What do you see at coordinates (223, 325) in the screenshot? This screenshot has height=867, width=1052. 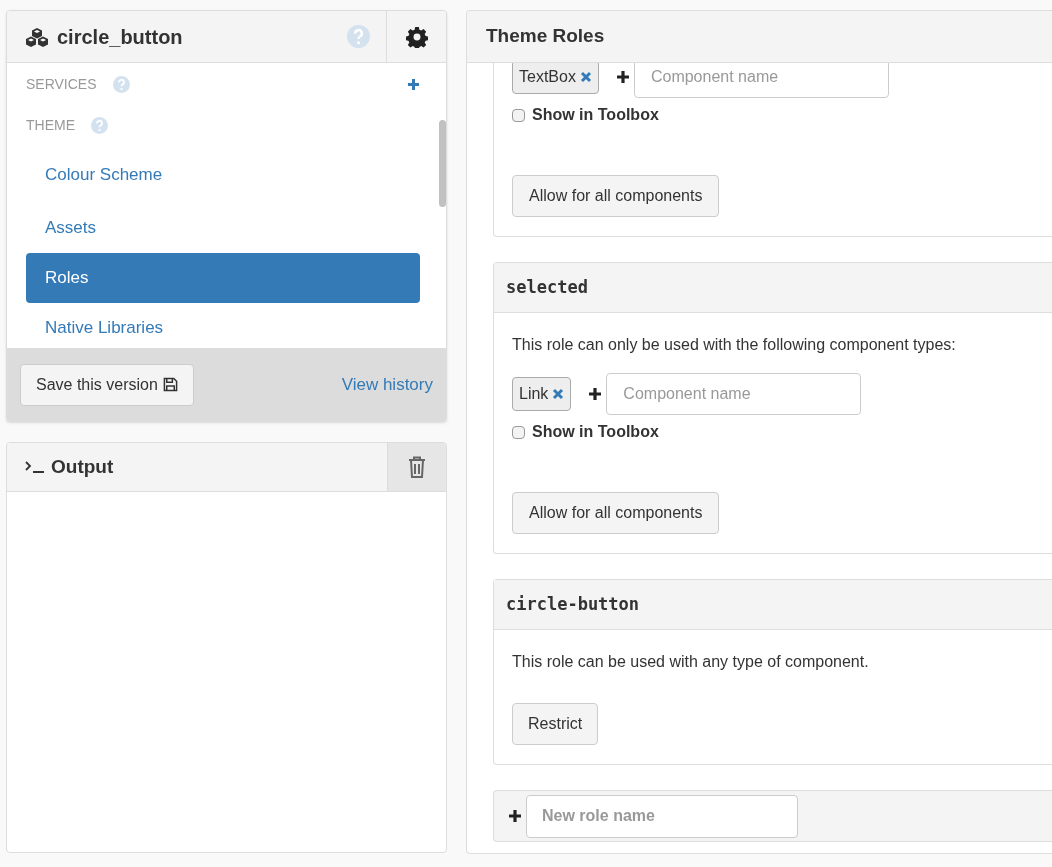 I see `nav-item: Native Libraries` at bounding box center [223, 325].